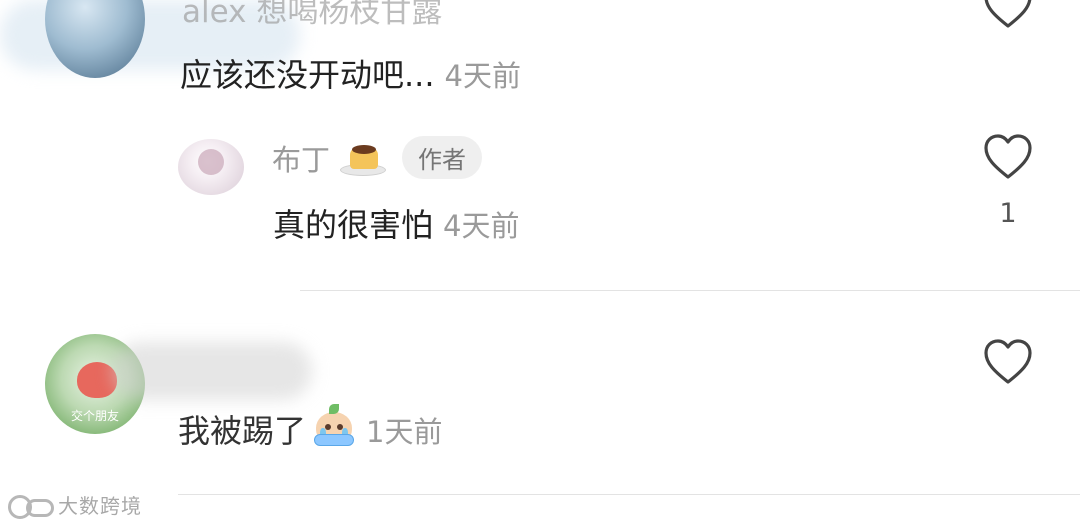  What do you see at coordinates (94, 416) in the screenshot?
I see `avatar-text: 交个朋友` at bounding box center [94, 416].